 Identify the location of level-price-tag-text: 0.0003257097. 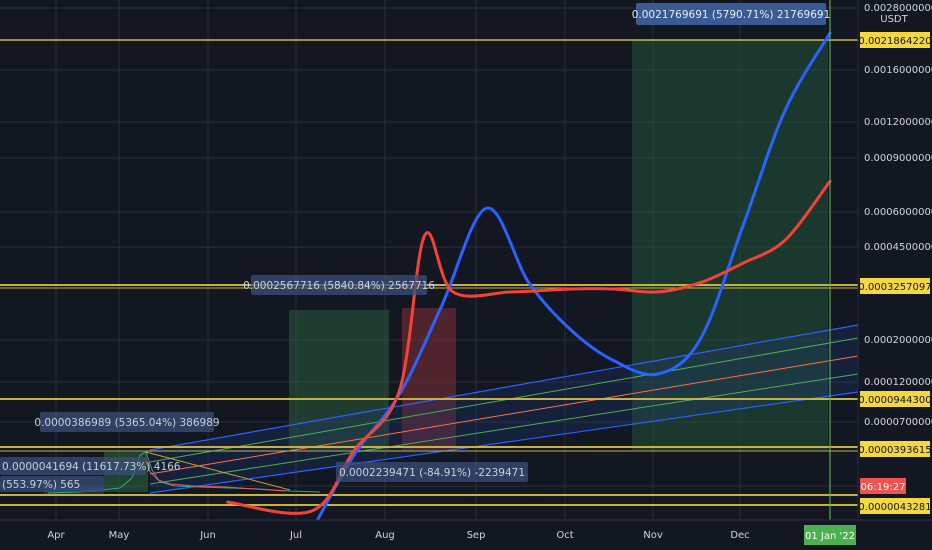
(894, 287).